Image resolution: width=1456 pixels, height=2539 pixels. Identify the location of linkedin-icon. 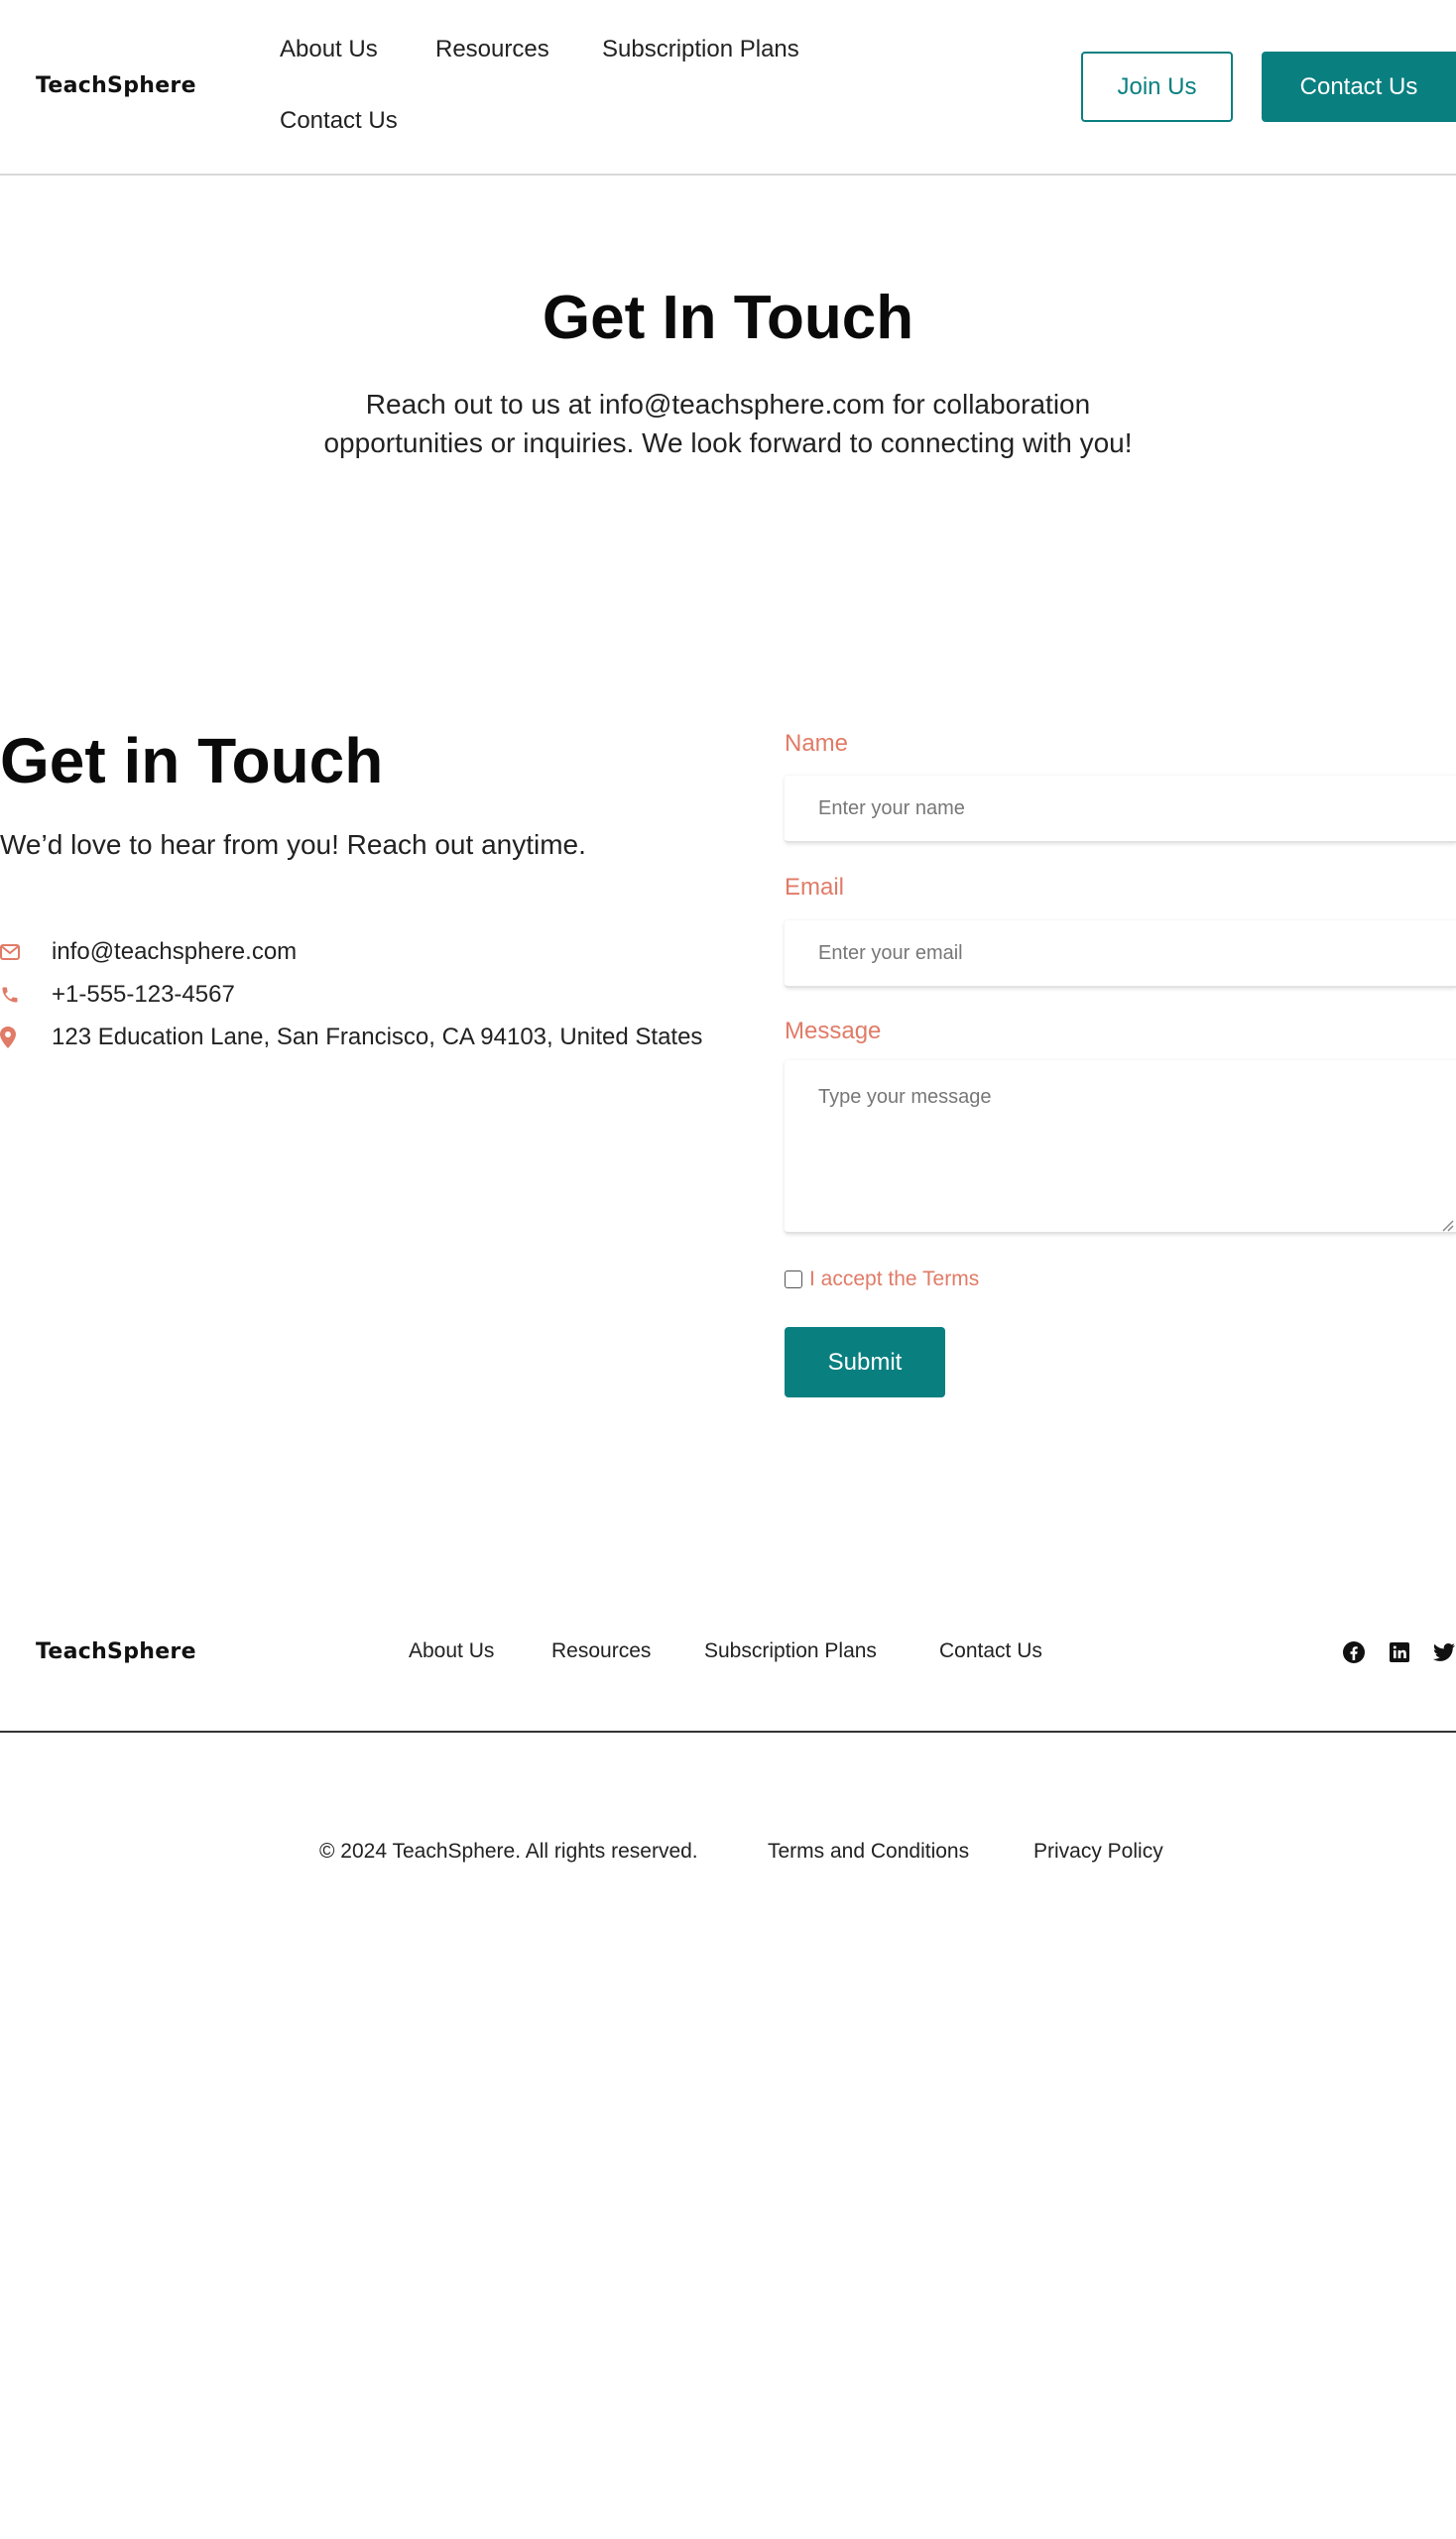
(1399, 1652).